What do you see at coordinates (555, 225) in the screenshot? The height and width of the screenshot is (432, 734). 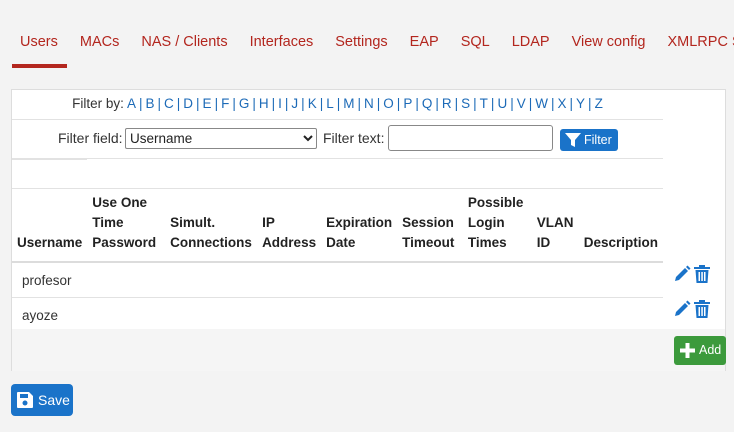 I see `col-vlan-id: VLAN ID` at bounding box center [555, 225].